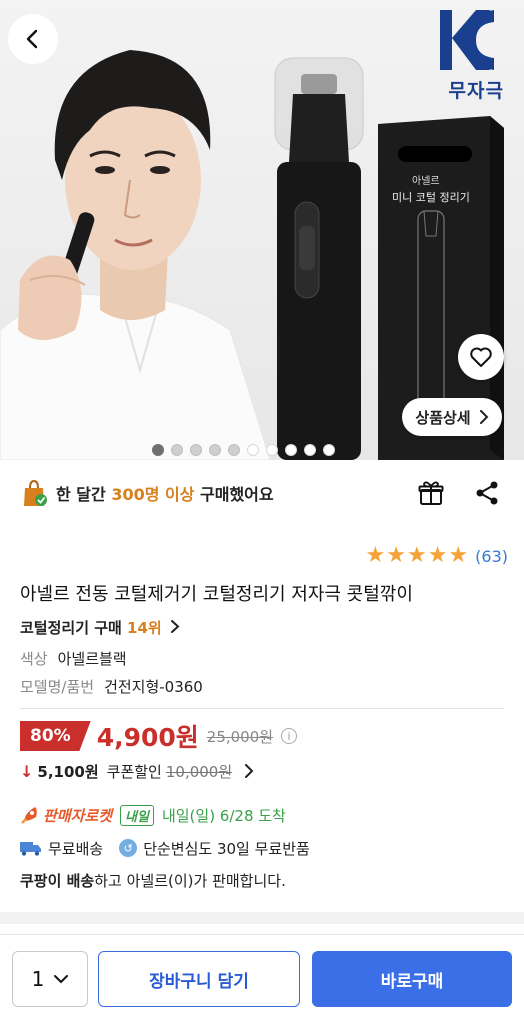 Image resolution: width=524 pixels, height=1024 pixels. I want to click on chevron-left-icon, so click(32, 39).